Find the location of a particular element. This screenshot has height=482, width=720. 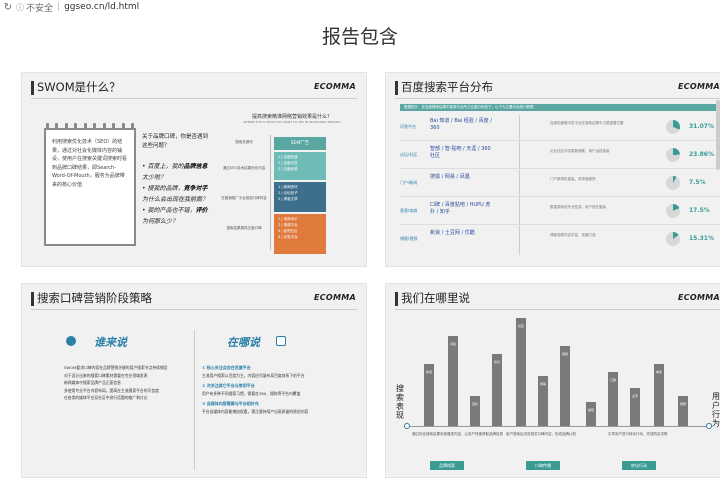

row-desc: 门户新闻权重高，收录速度快 is located at coordinates (573, 179).